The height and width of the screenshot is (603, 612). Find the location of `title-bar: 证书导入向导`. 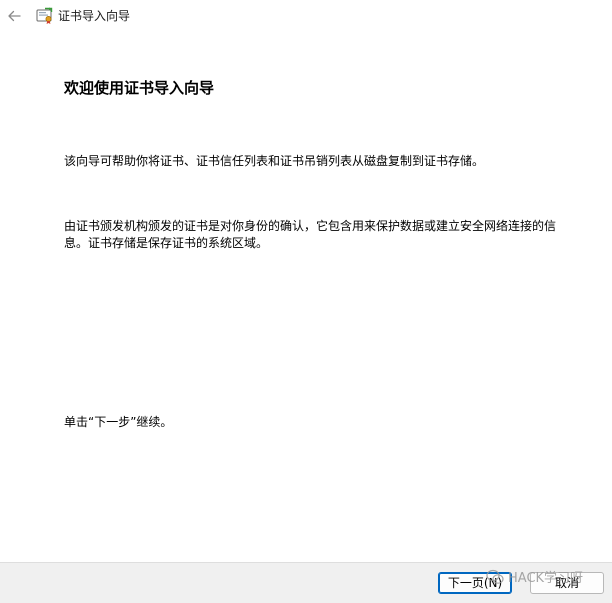

title-bar: 证书导入向导 is located at coordinates (306, 16).